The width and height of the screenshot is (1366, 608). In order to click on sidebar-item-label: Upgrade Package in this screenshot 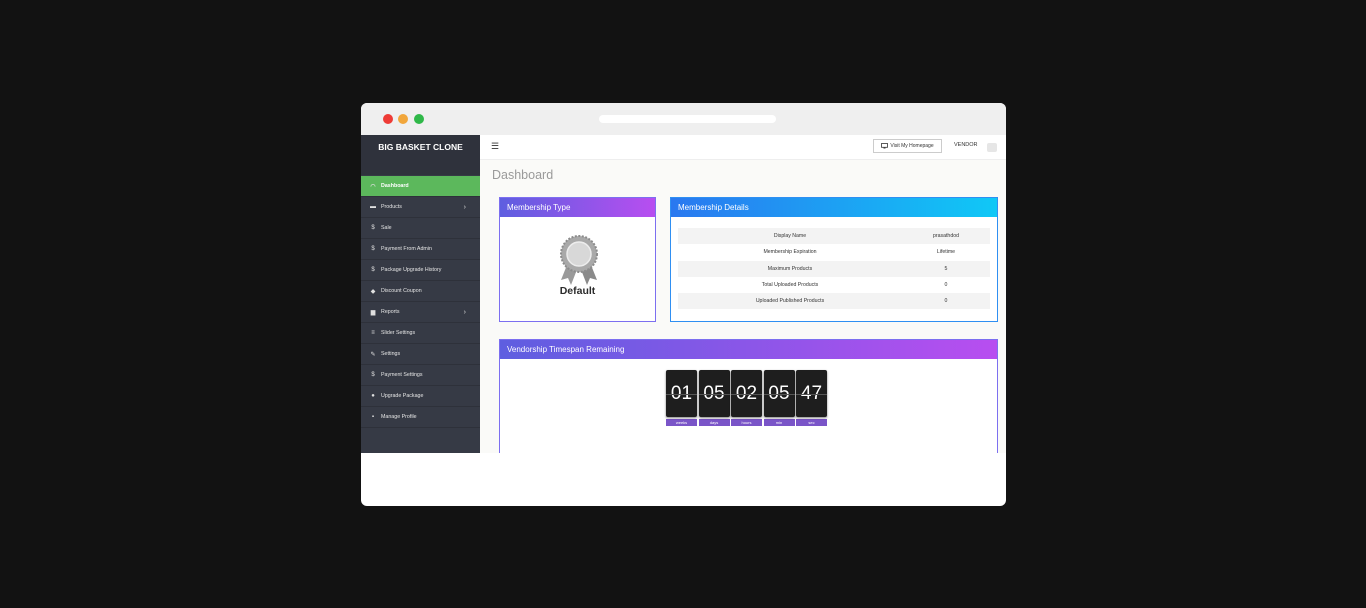, I will do `click(402, 396)`.